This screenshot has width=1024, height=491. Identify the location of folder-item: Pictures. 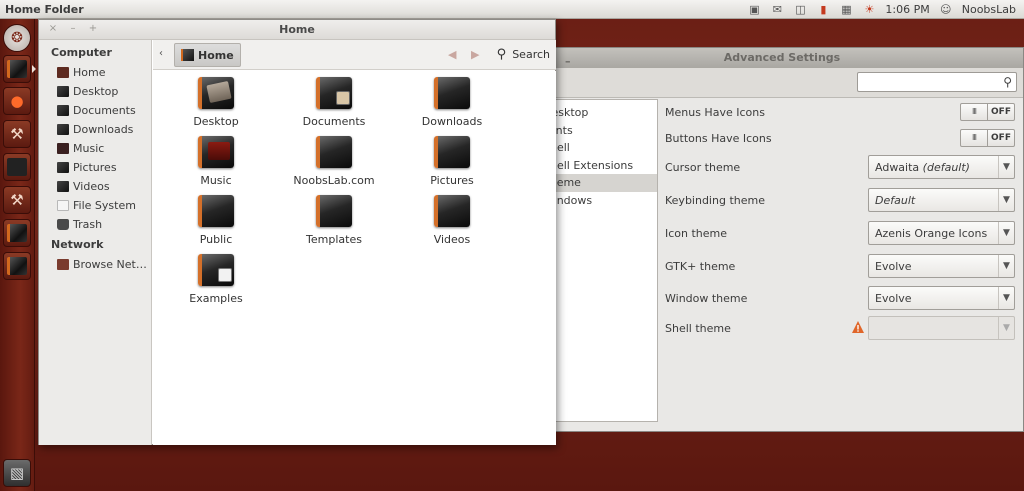
(452, 164).